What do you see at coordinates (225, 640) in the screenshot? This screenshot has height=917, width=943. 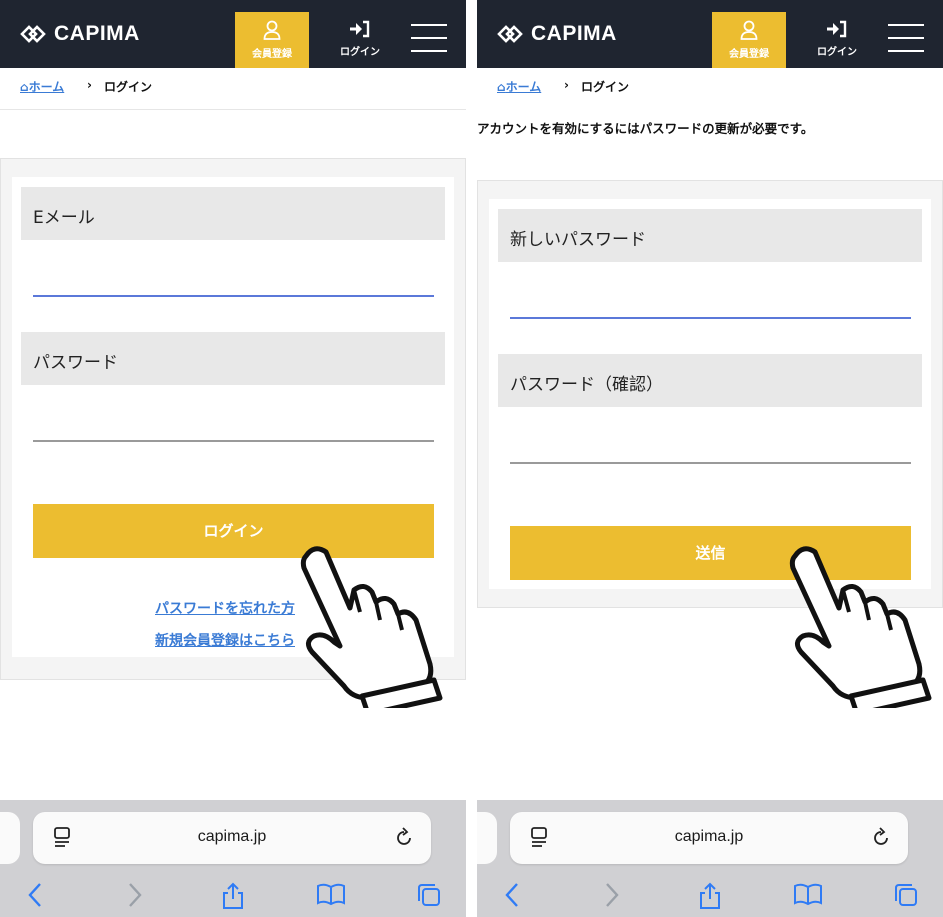 I see `signup-link: 新規会員登録はこちら` at bounding box center [225, 640].